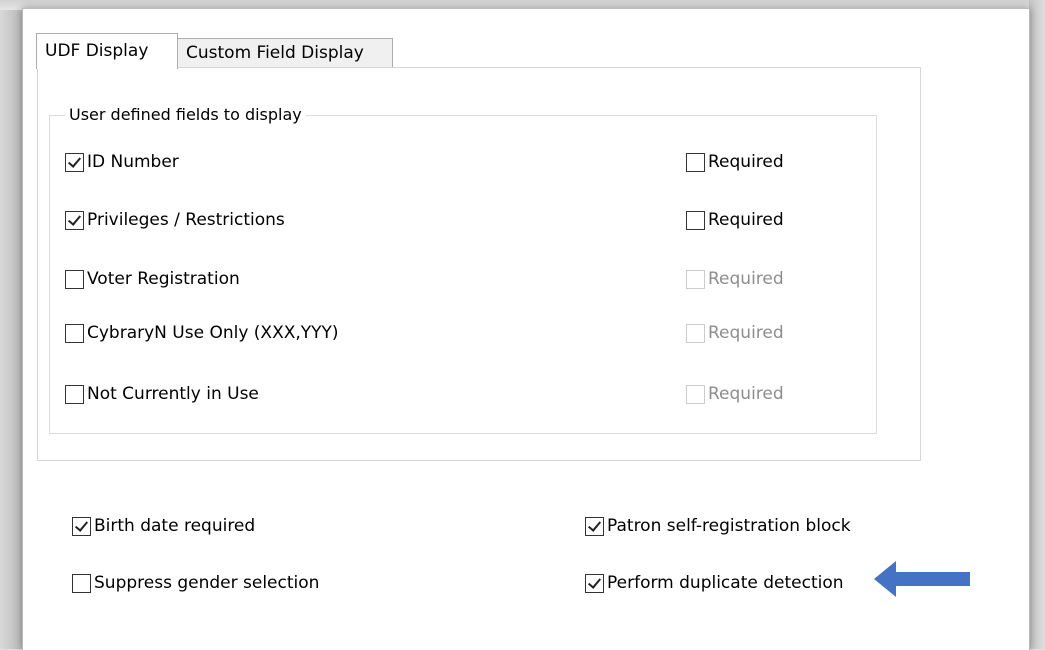 The width and height of the screenshot is (1045, 650). Describe the element at coordinates (185, 115) in the screenshot. I see `udf-groupbox-title: User defined fields to display` at that location.